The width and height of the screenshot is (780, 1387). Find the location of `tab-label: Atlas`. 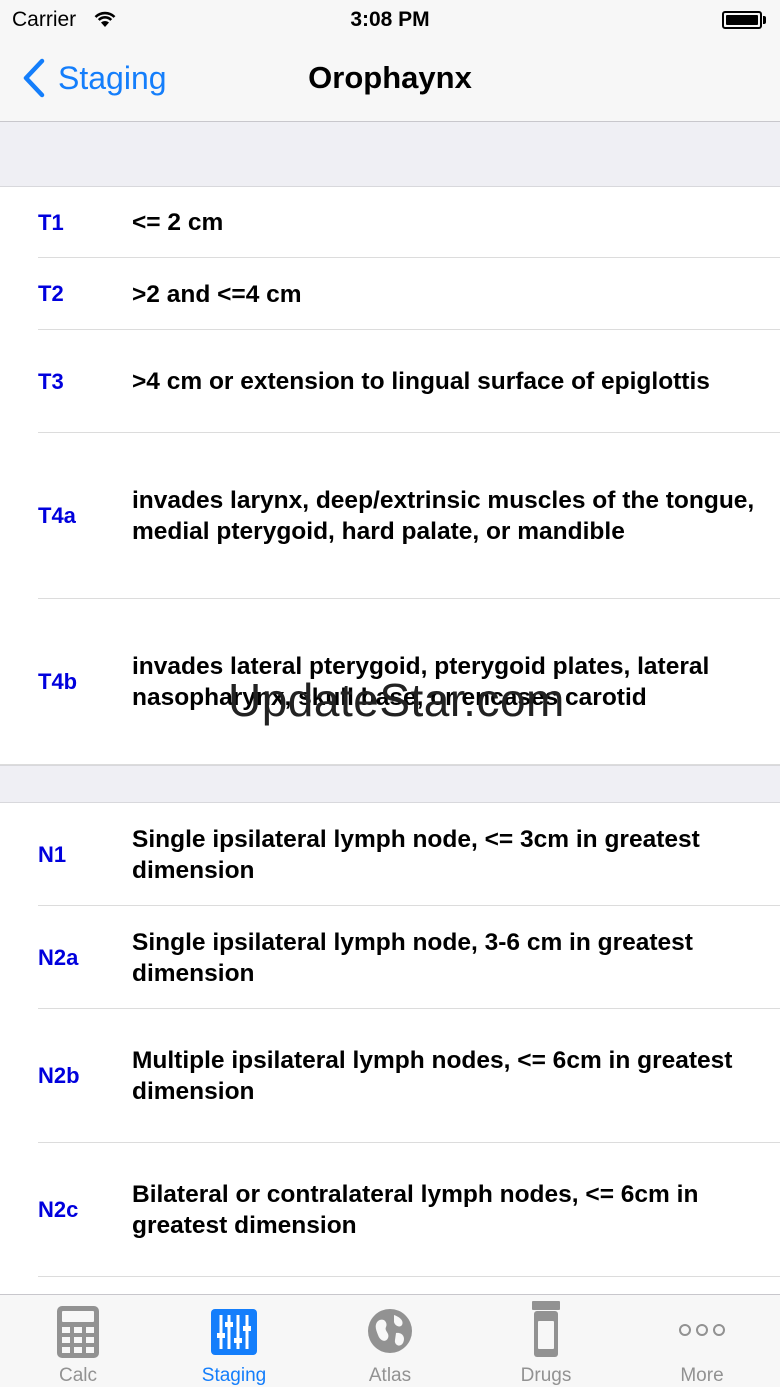

tab-label: Atlas is located at coordinates (390, 1375).